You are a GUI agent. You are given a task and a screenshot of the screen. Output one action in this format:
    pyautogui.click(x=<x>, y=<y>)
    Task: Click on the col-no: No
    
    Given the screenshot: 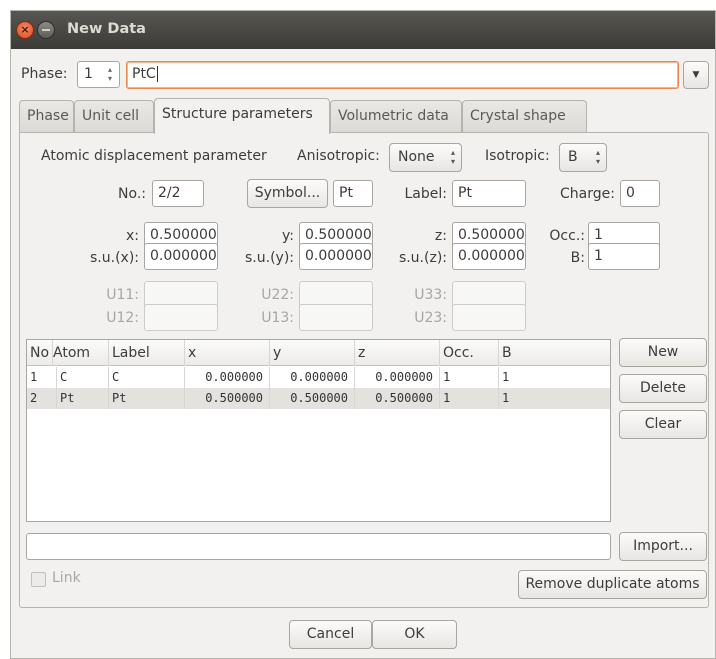 What is the action you would take?
    pyautogui.click(x=40, y=353)
    